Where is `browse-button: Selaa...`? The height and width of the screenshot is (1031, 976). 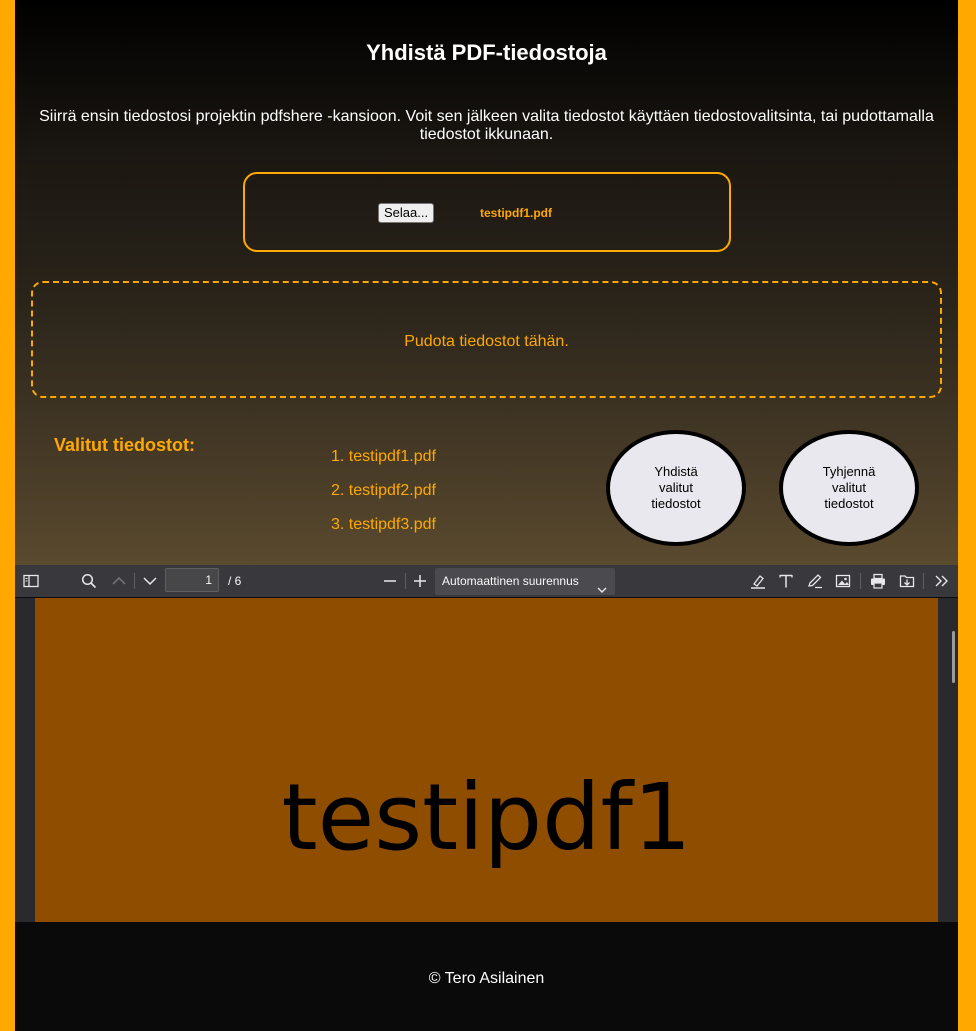
browse-button: Selaa... is located at coordinates (406, 213).